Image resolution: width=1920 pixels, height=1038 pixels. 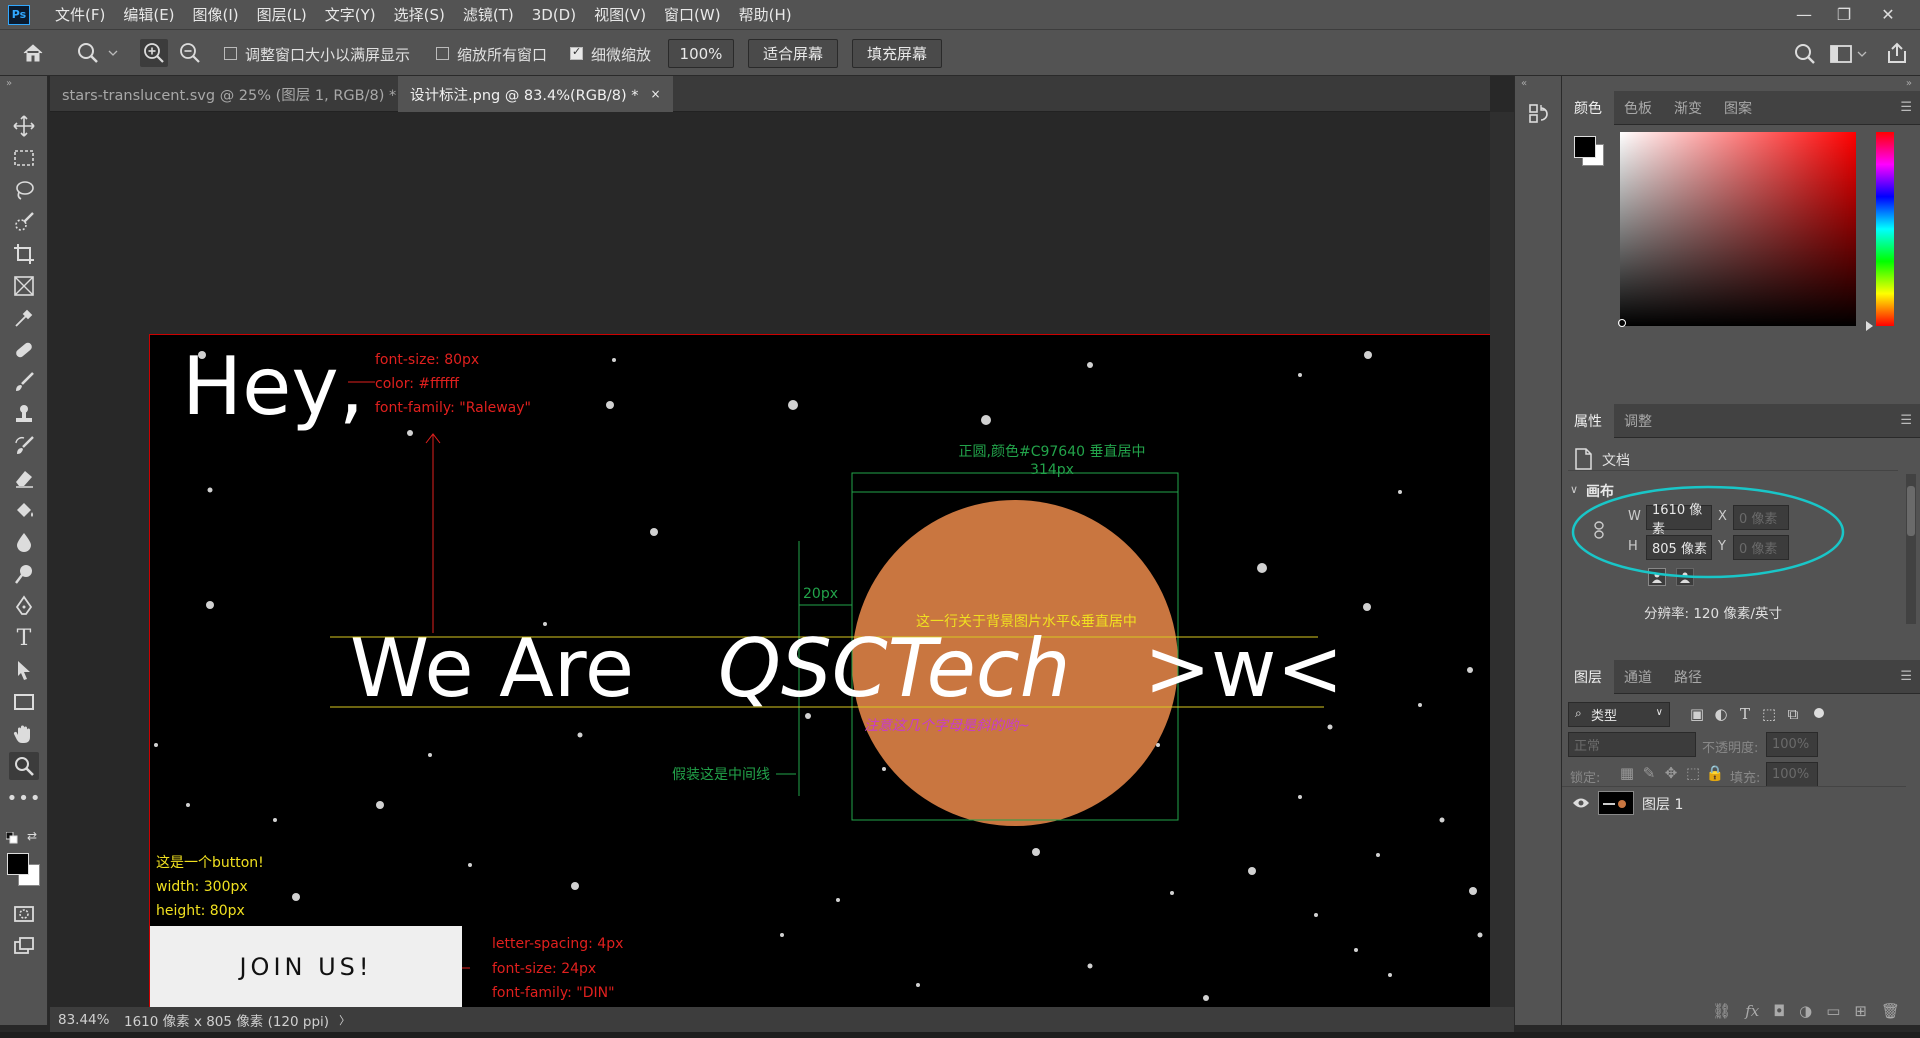 I want to click on tab-paths: 路径, so click(x=1688, y=677).